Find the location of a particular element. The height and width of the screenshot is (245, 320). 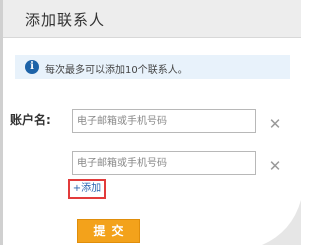

info-icon: i is located at coordinates (32, 67).